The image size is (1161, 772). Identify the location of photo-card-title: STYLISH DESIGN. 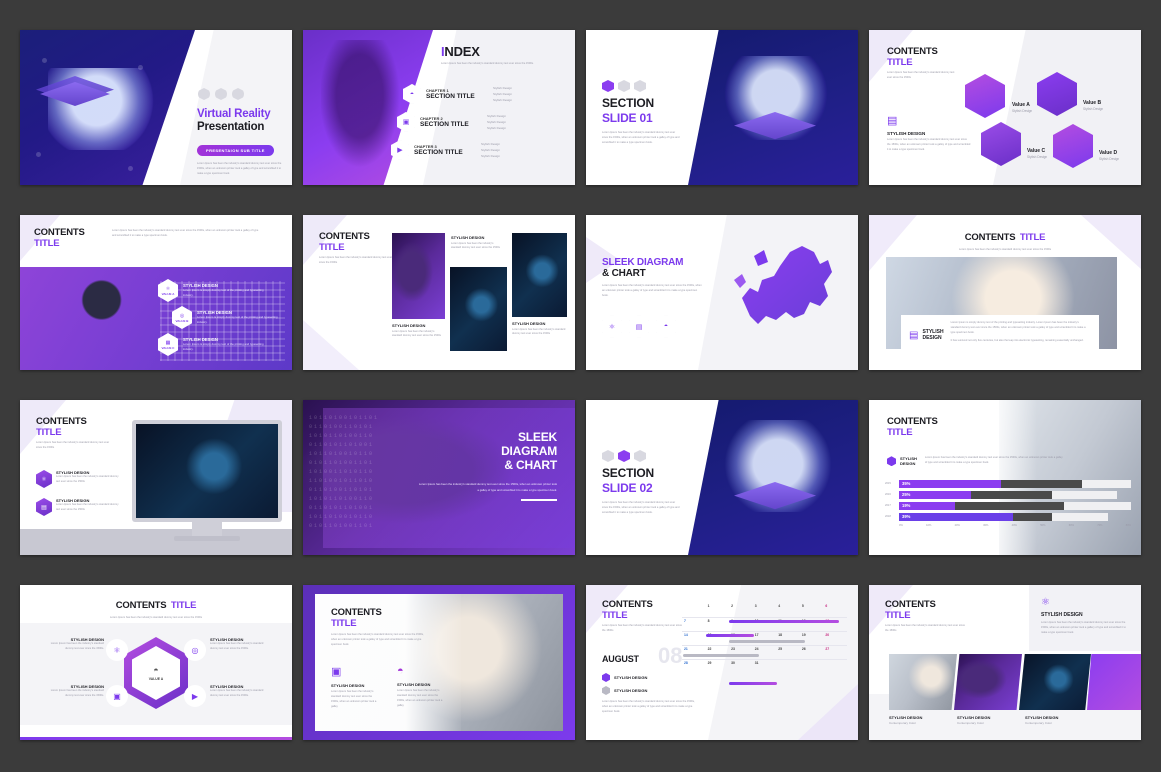
(529, 323).